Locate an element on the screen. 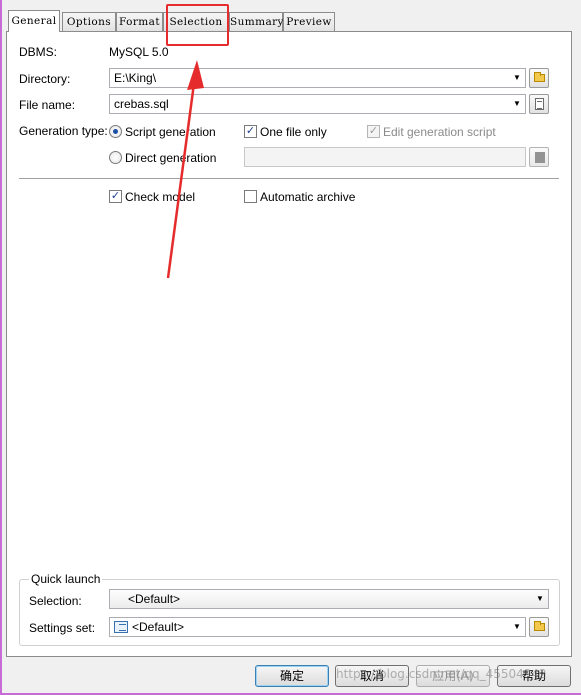 The image size is (581, 695). arrow-head is located at coordinates (195, 75).